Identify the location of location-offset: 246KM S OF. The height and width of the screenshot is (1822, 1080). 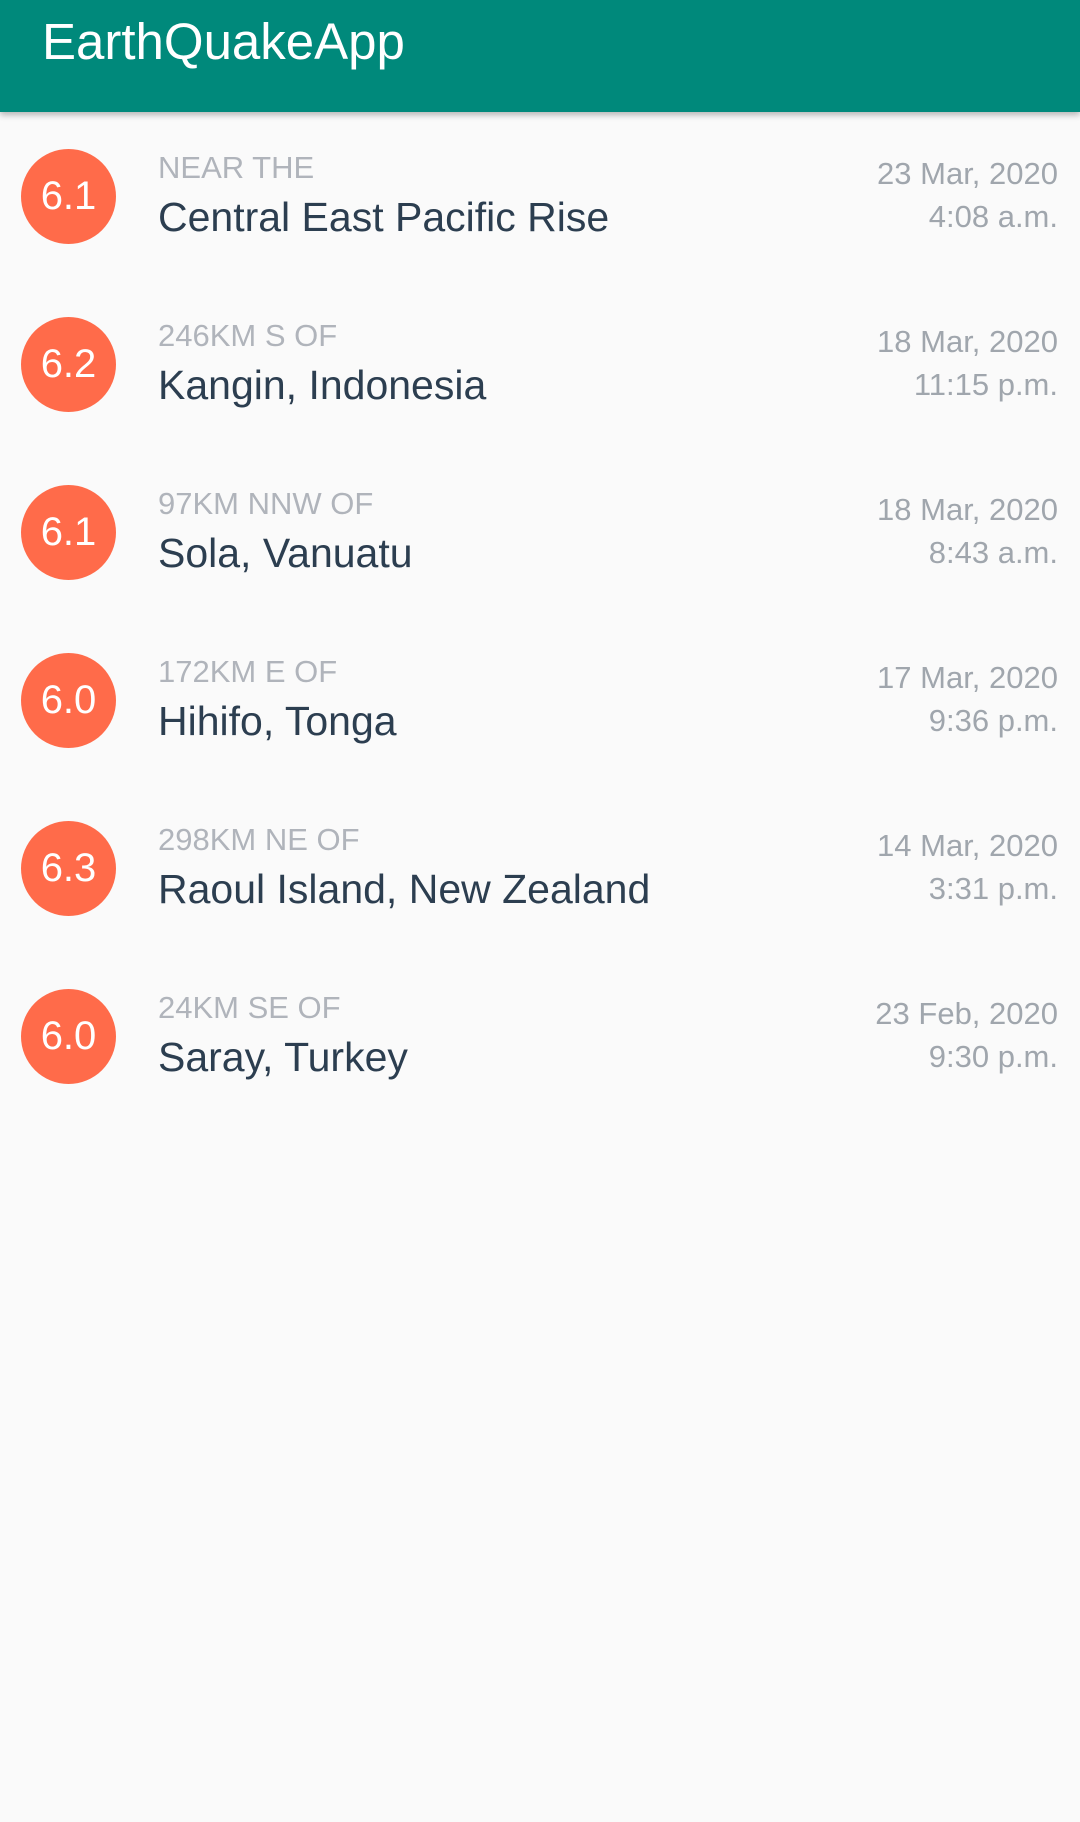
(248, 335).